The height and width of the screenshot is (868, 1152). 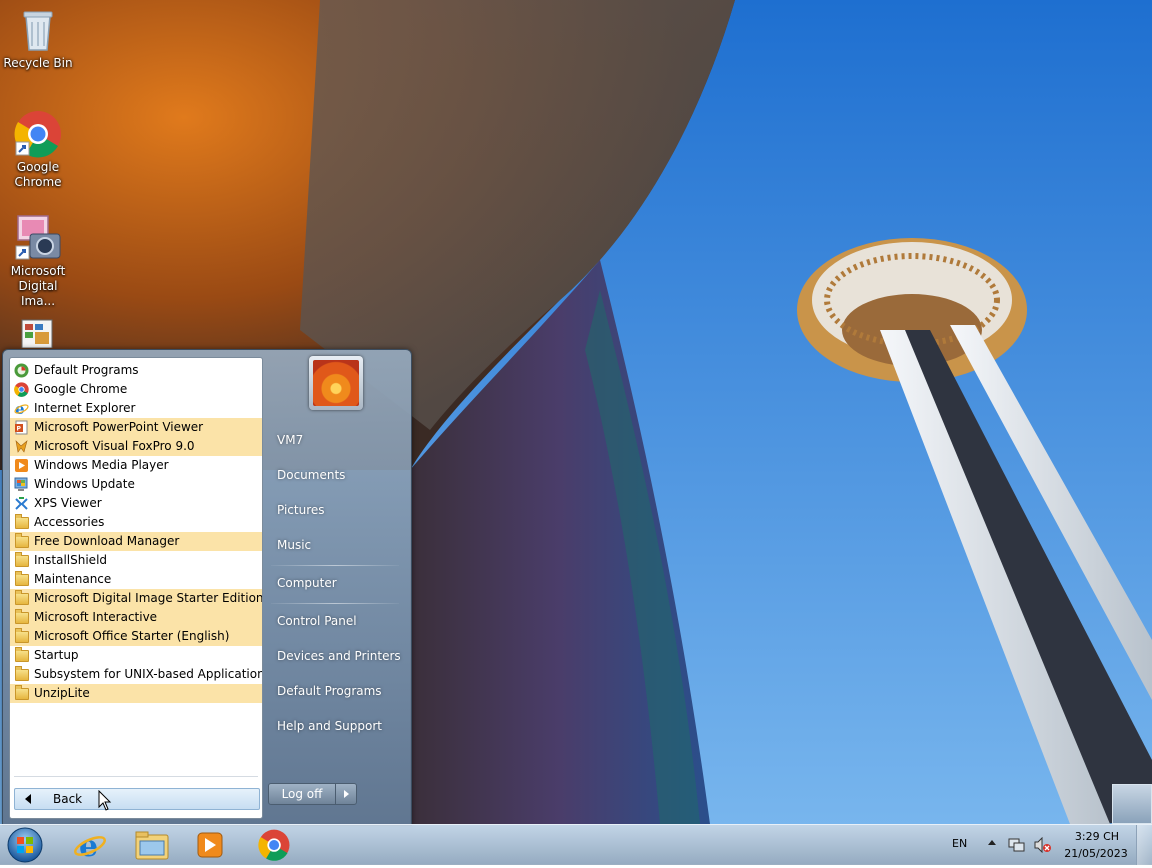 I want to click on svg-text: e, so click(x=88, y=846).